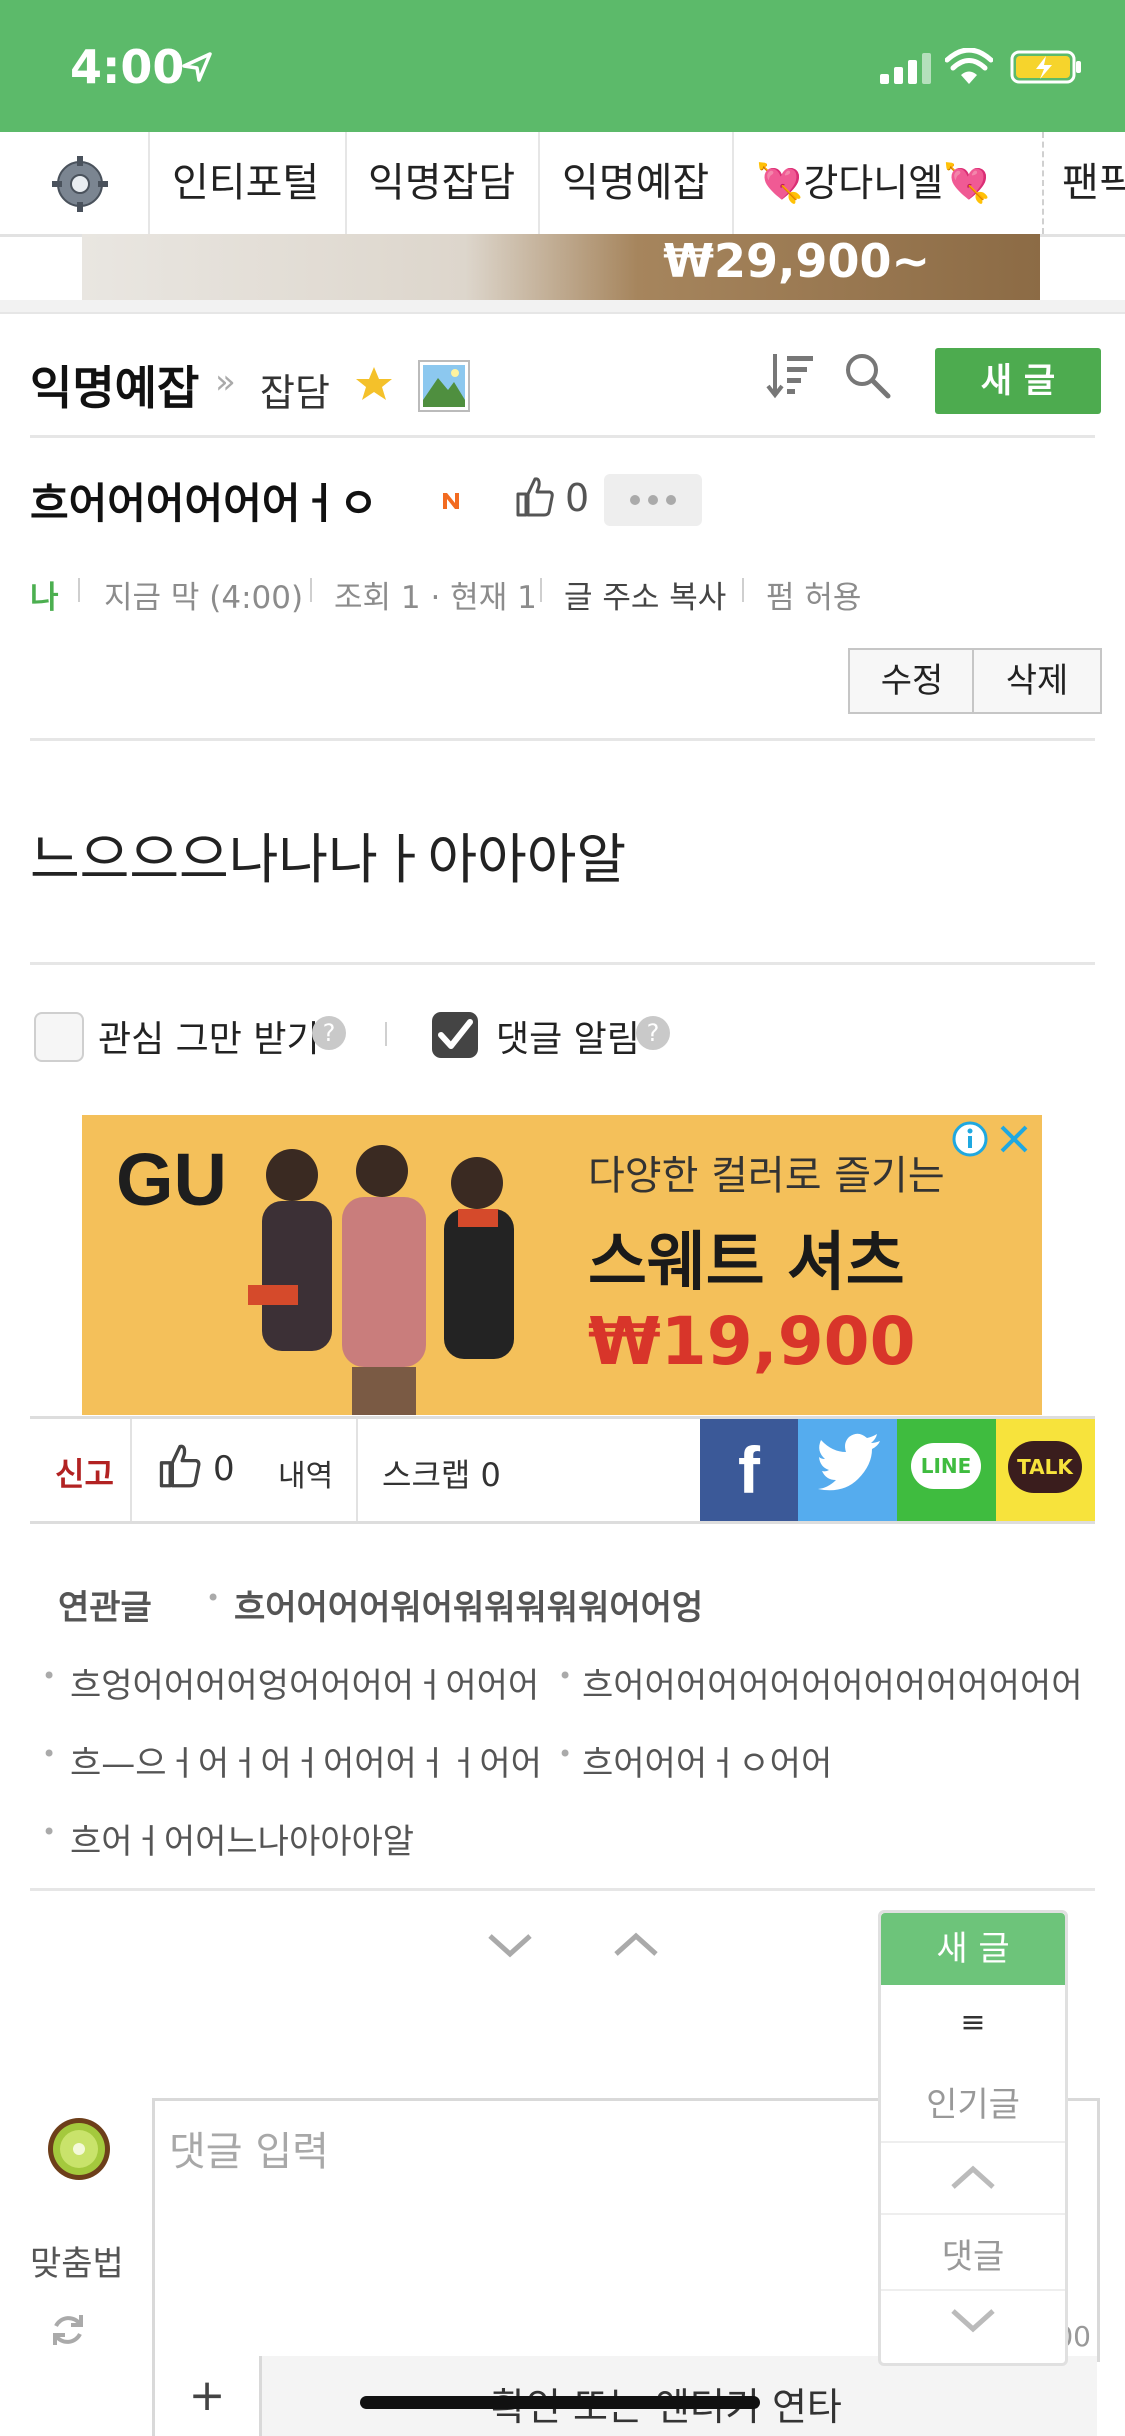 The width and height of the screenshot is (1125, 2436). I want to click on post-time: 지금 막 (4:00), so click(204, 598).